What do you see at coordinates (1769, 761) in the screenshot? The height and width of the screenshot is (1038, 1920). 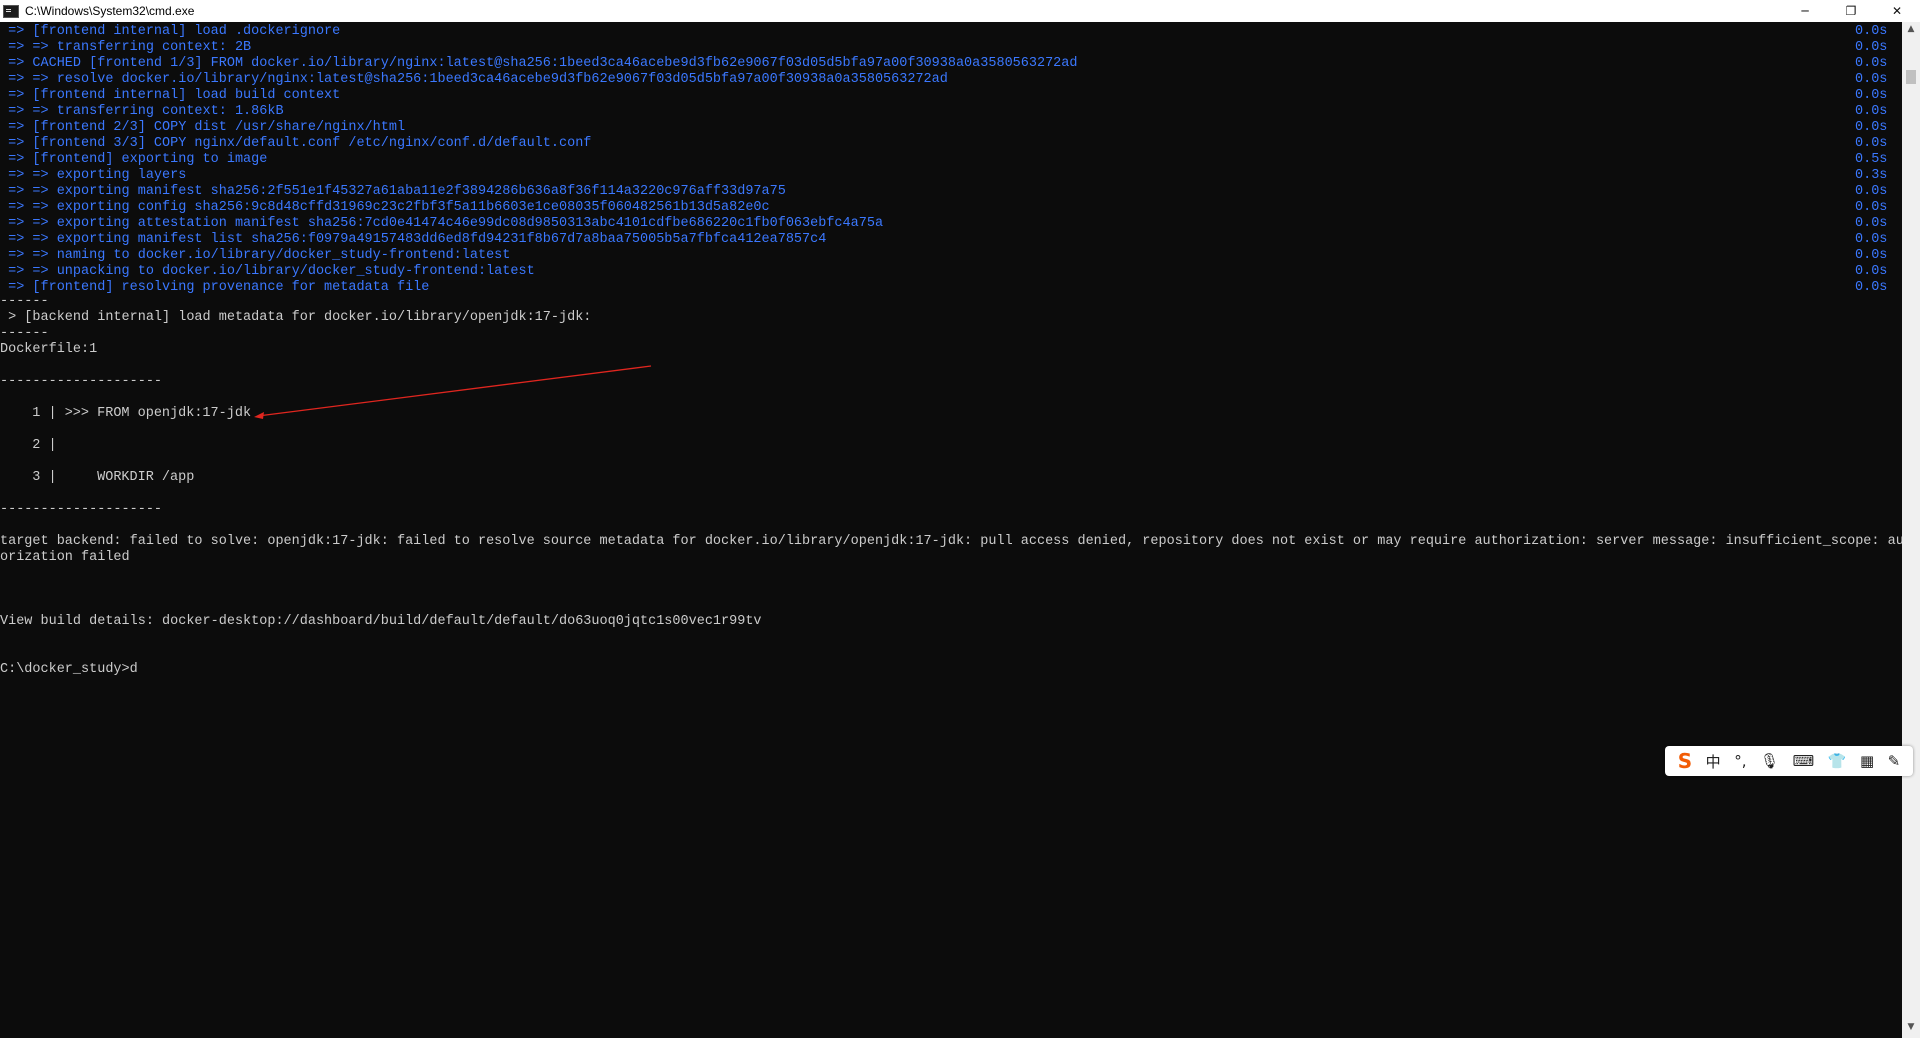 I see `ime-microphone-icon: 🎙` at bounding box center [1769, 761].